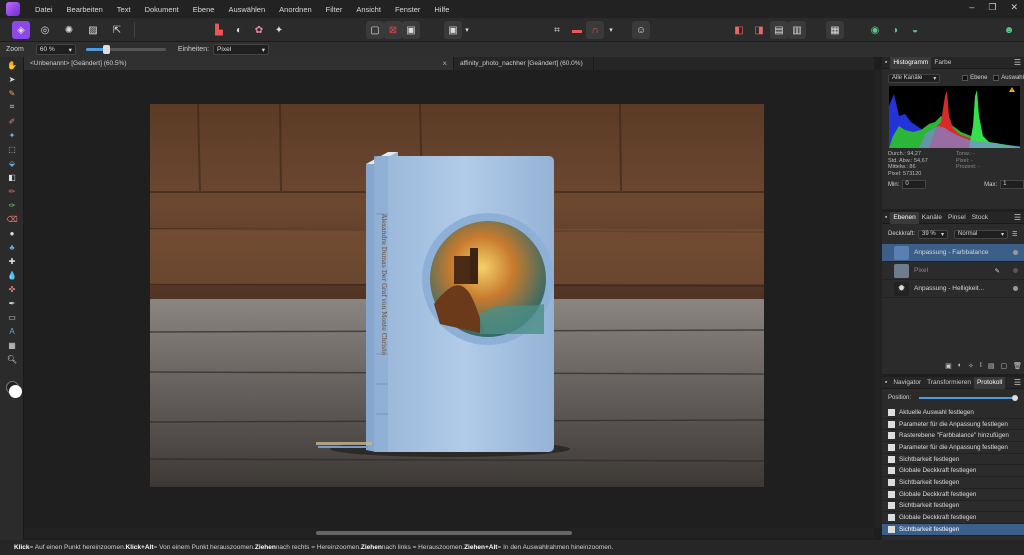 This screenshot has width=1024, height=555. What do you see at coordinates (279, 30) in the screenshot?
I see `auto-contrast-icon: ✦` at bounding box center [279, 30].